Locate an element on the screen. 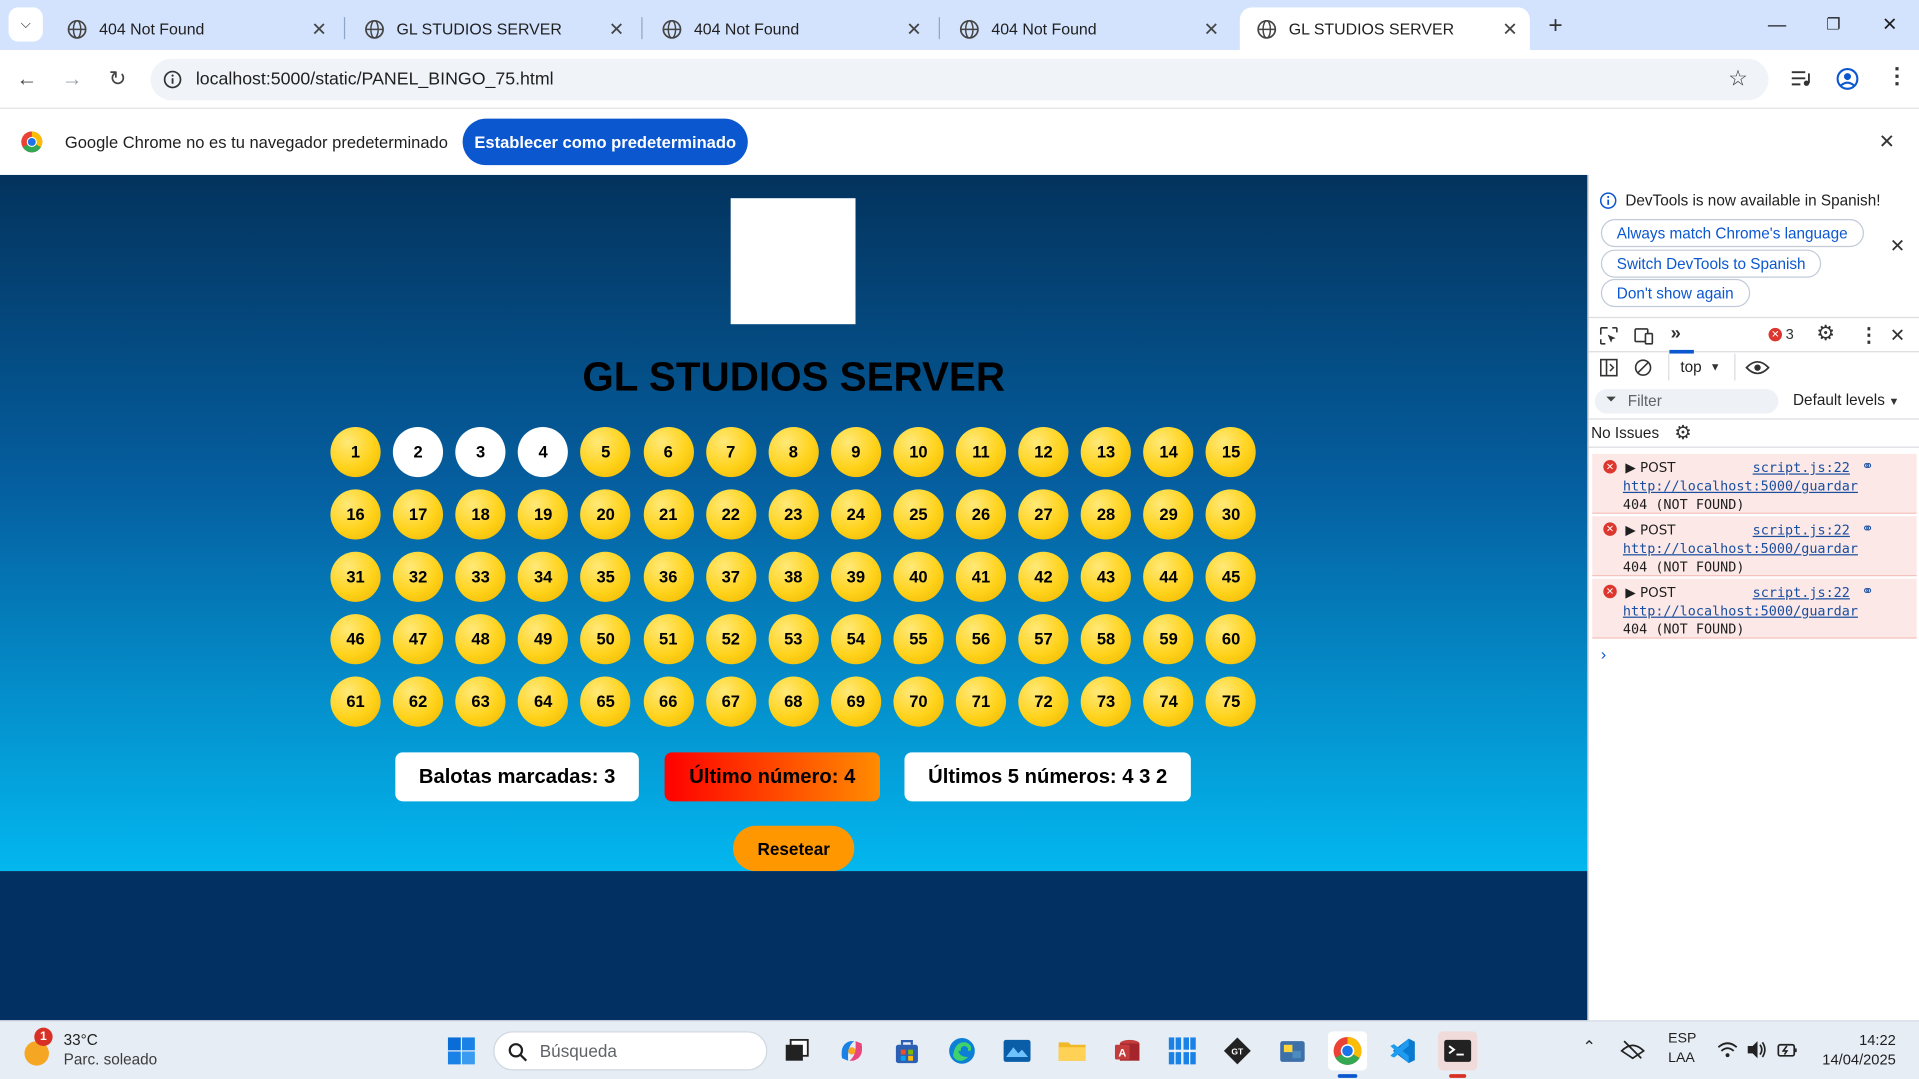  bingo-ball: 70 is located at coordinates (918, 701).